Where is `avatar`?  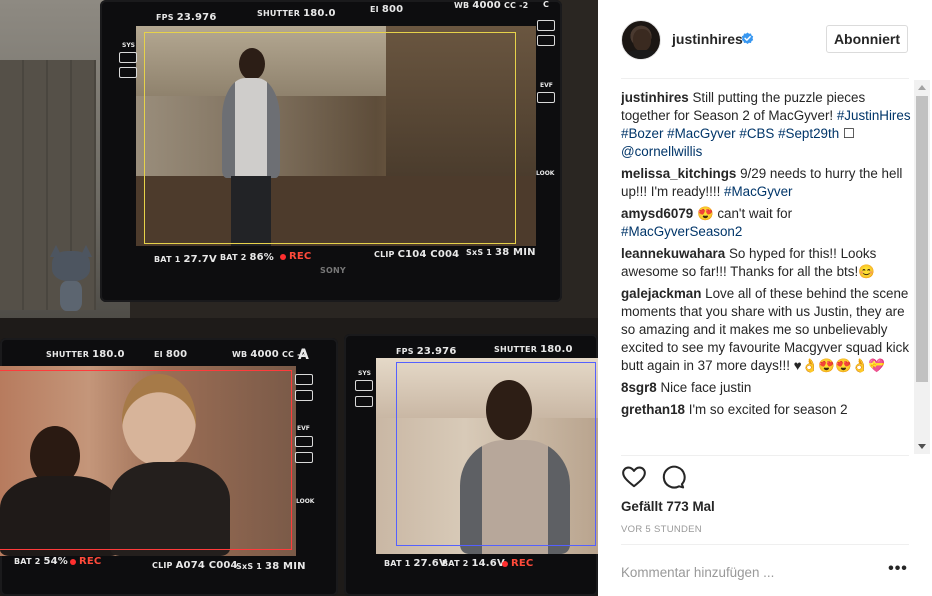
avatar is located at coordinates (641, 40).